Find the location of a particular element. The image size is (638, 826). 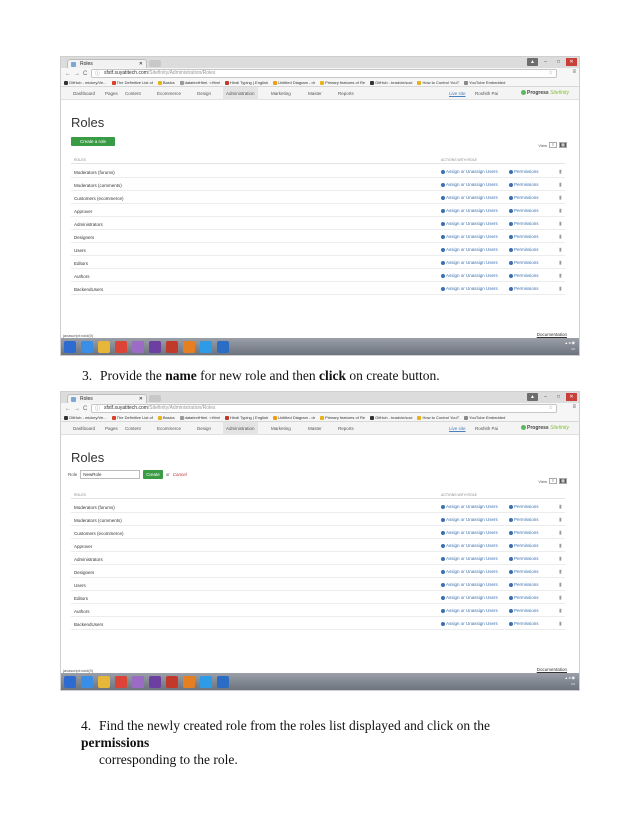

back-icon: ← is located at coordinates (68, 409).